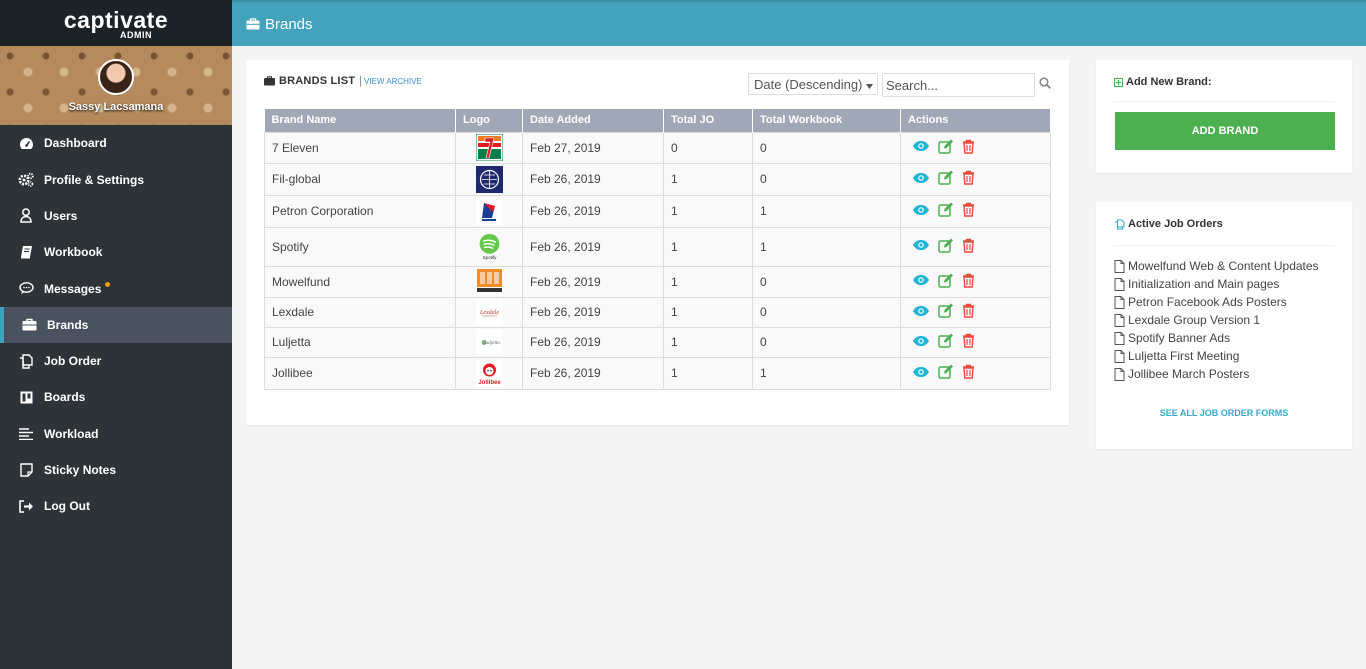 The image size is (1366, 669). I want to click on column-header: Logo, so click(489, 120).